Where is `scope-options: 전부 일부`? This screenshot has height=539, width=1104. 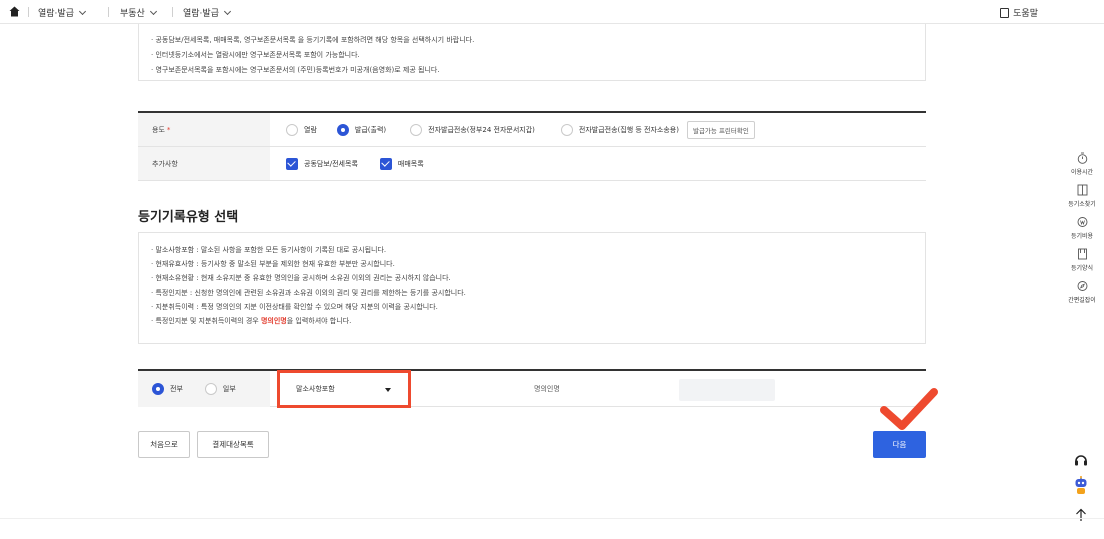
scope-options: 전부 일부 is located at coordinates (204, 389).